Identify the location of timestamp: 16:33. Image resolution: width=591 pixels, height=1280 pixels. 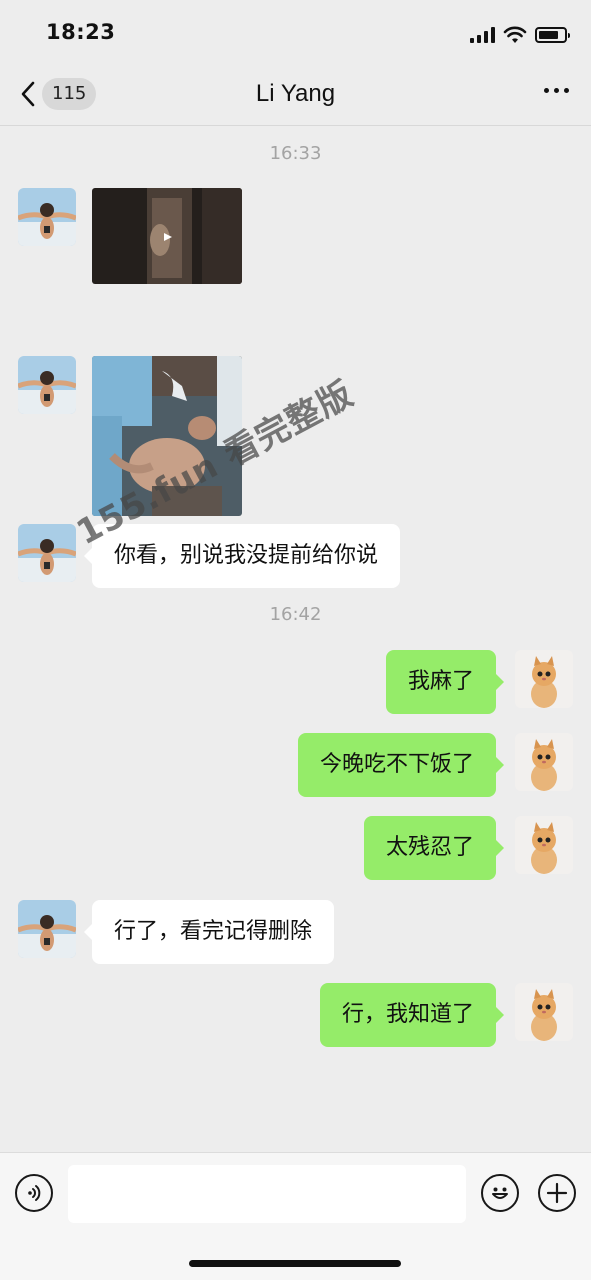
(295, 153).